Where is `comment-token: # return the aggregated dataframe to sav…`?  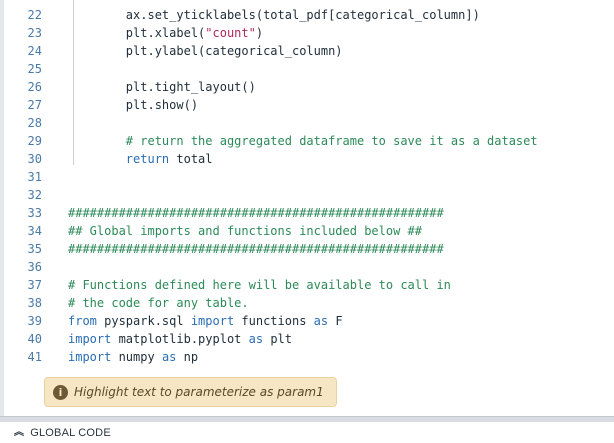
comment-token: # return the aggregated dataframe to sav… is located at coordinates (303, 141).